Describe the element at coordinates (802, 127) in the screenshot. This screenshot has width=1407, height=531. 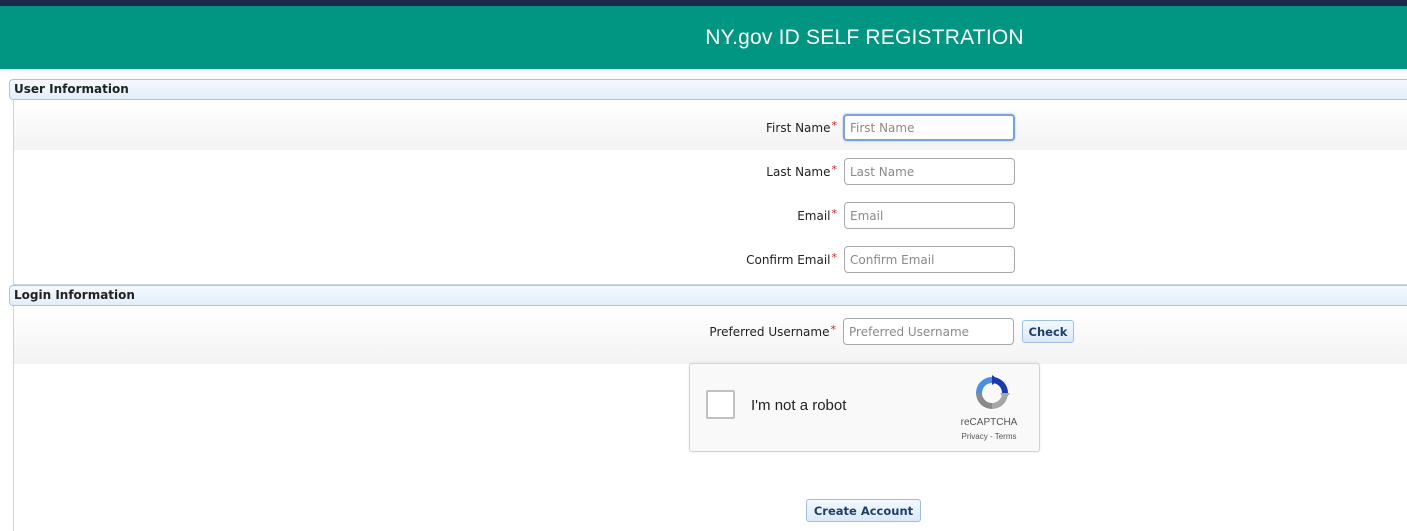
I see `first-name-label: First Name*` at that location.